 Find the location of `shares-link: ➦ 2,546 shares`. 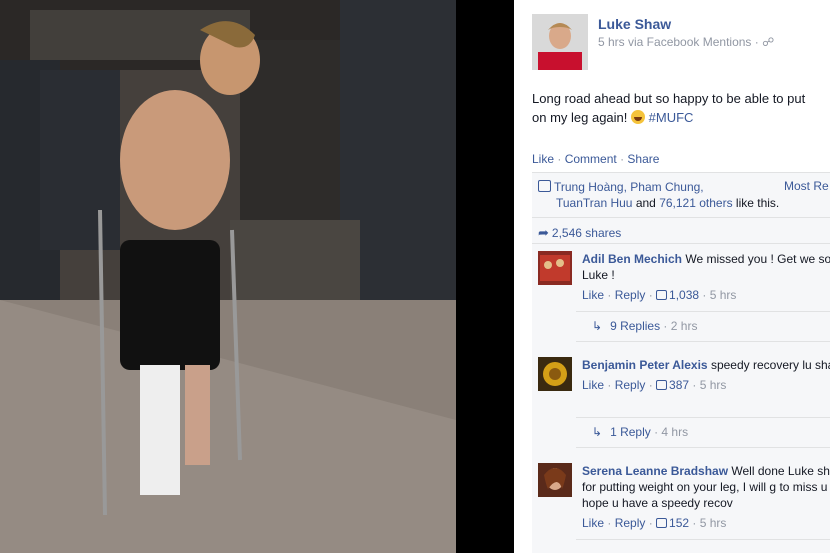

shares-link: ➦ 2,546 shares is located at coordinates (579, 233).